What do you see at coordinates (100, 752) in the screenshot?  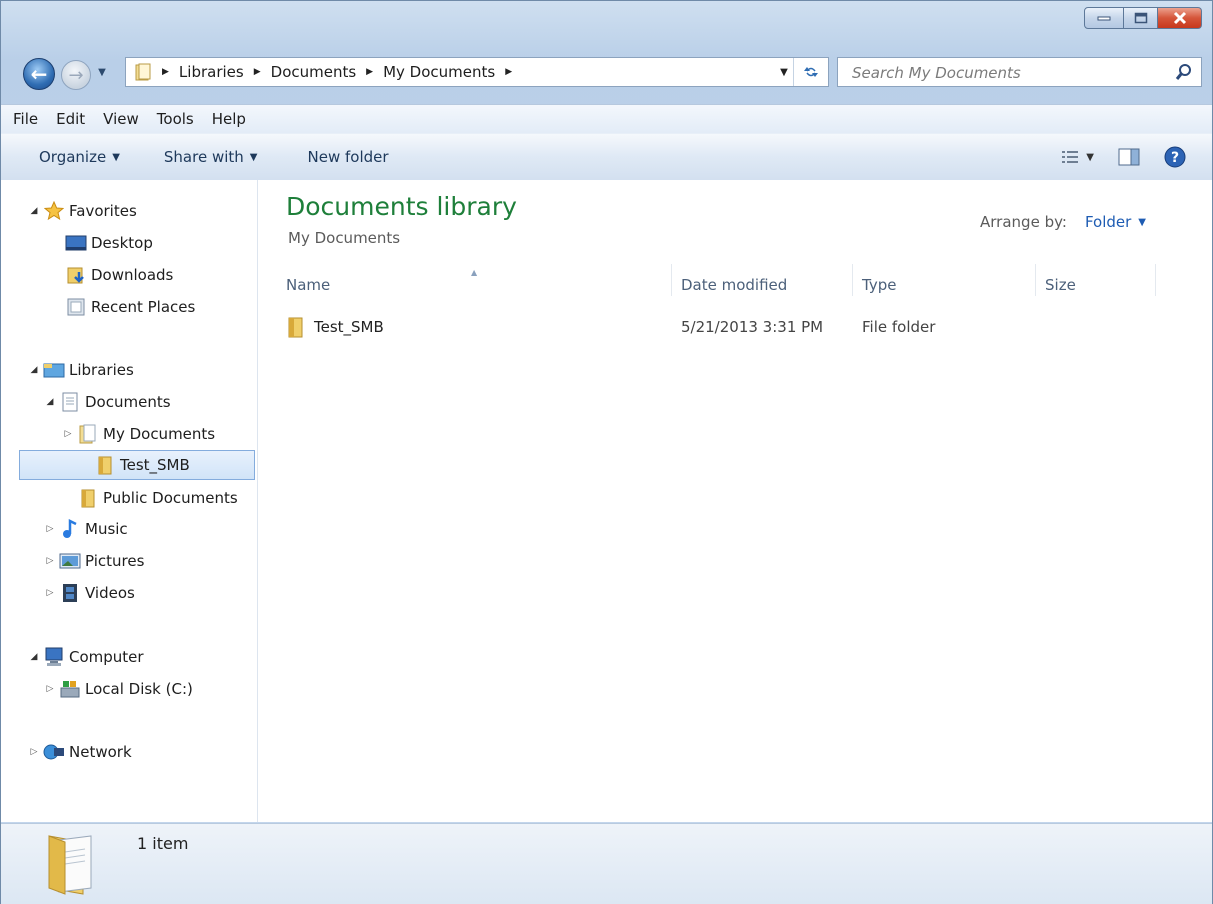 I see `tree-label: Network` at bounding box center [100, 752].